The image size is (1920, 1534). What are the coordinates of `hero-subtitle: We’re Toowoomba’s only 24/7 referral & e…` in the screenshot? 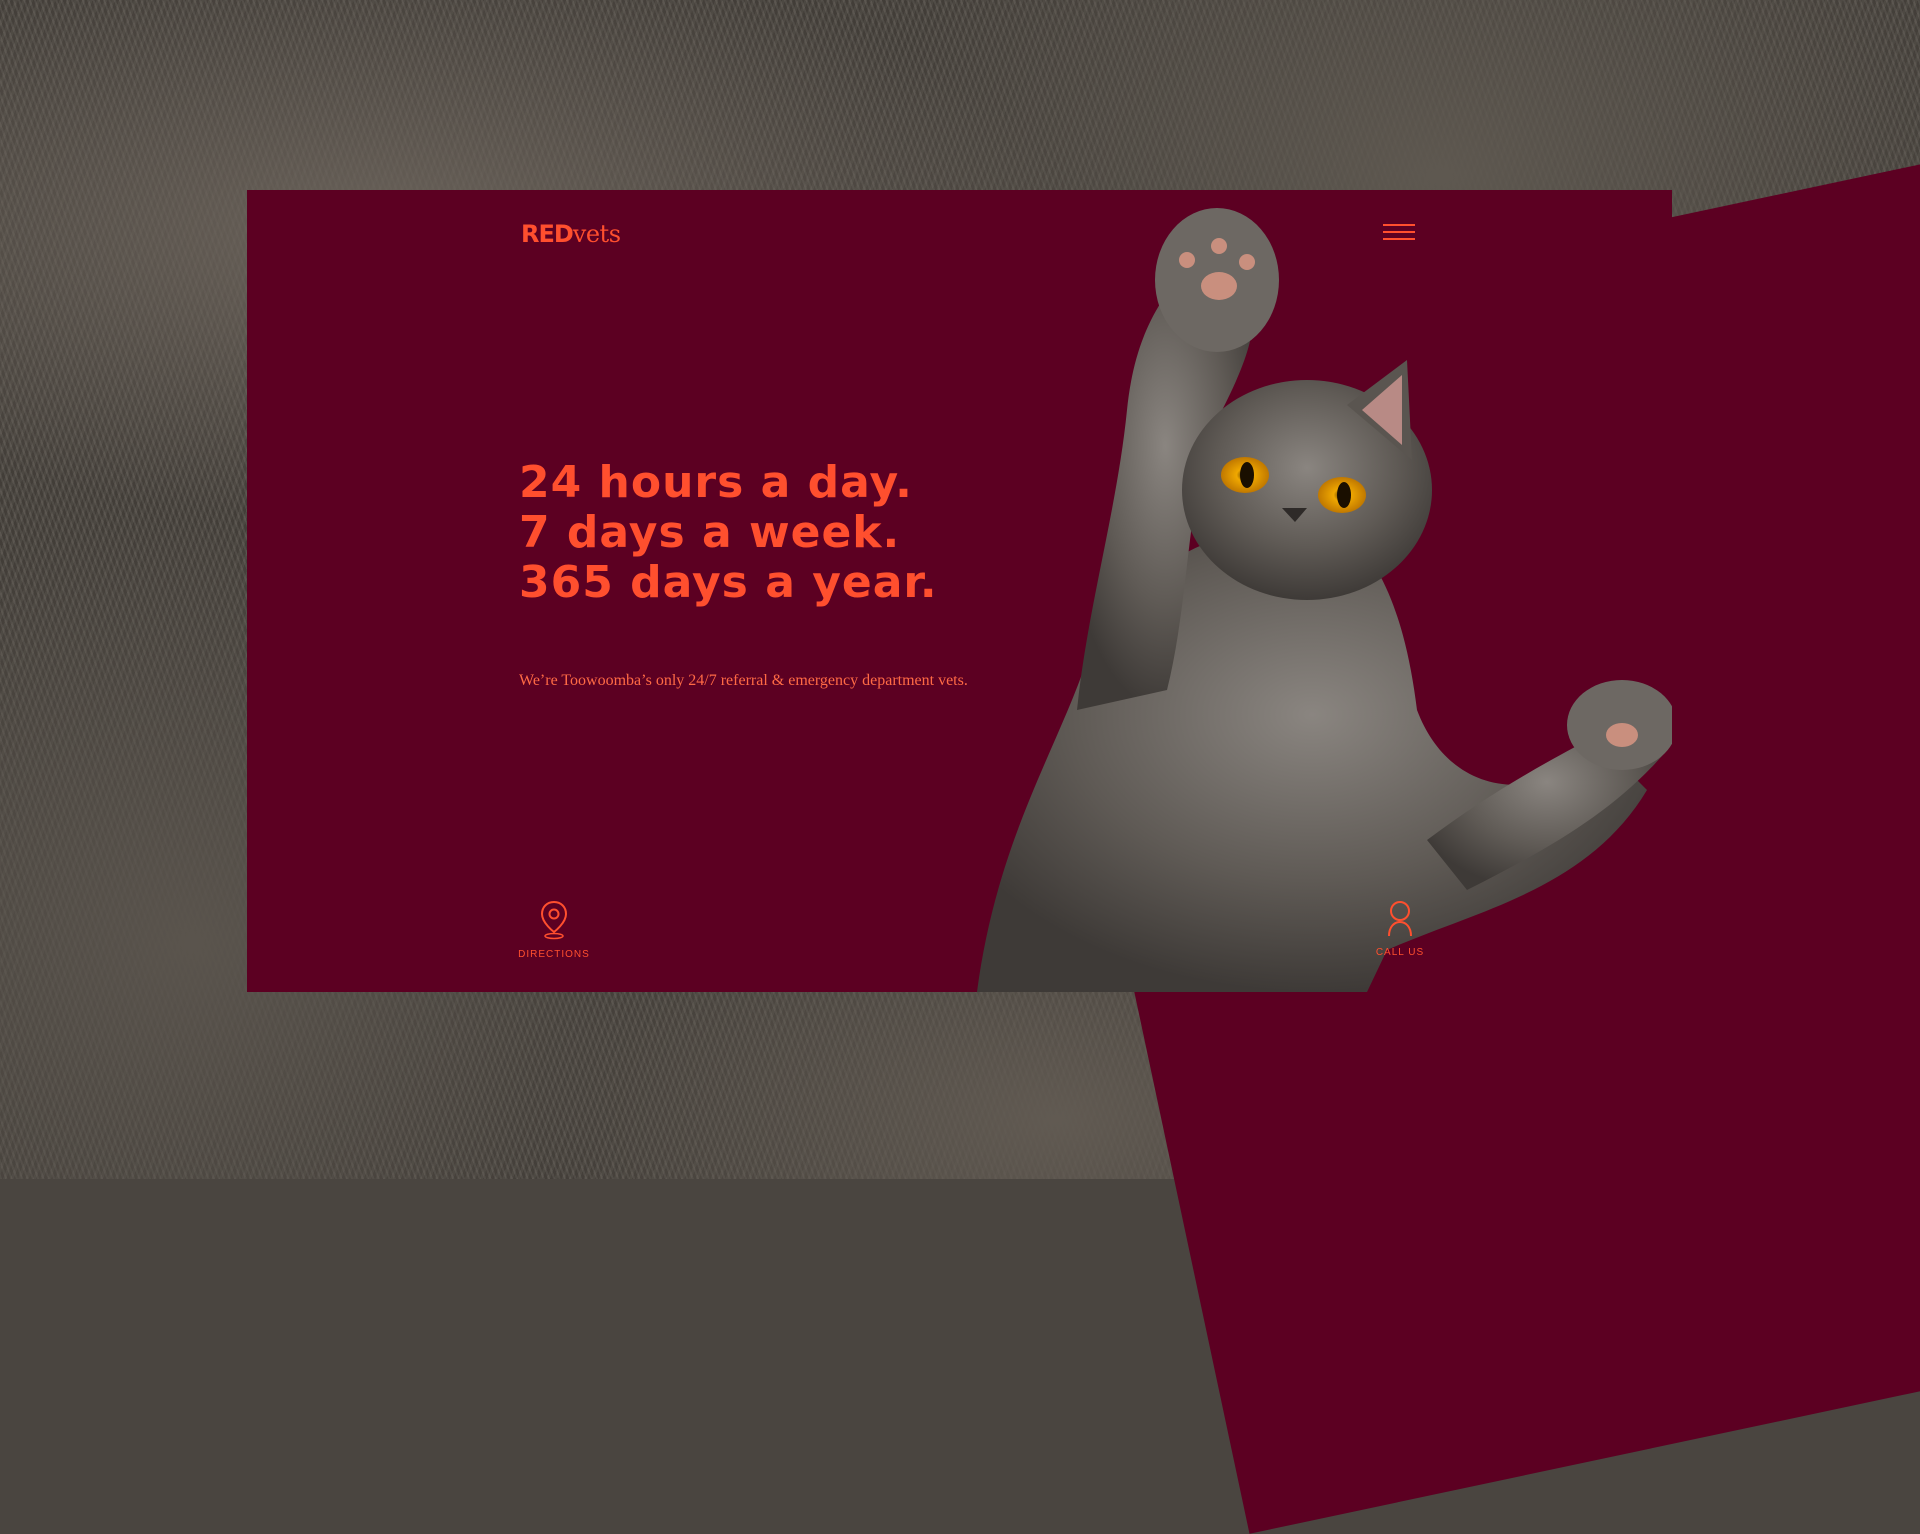 It's located at (743, 680).